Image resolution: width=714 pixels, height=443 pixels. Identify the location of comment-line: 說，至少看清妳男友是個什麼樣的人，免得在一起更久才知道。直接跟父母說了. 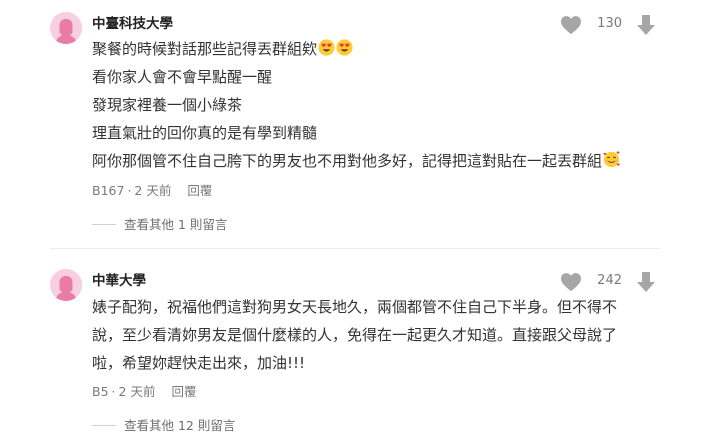
(355, 335).